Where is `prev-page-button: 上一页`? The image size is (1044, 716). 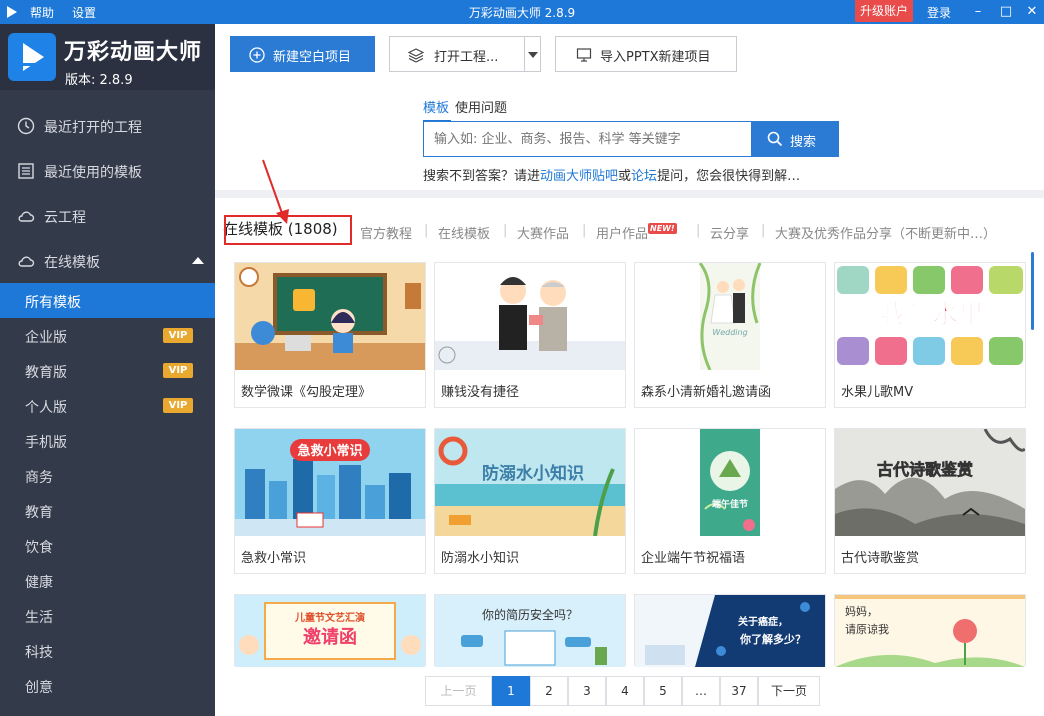 prev-page-button: 上一页 is located at coordinates (458, 691).